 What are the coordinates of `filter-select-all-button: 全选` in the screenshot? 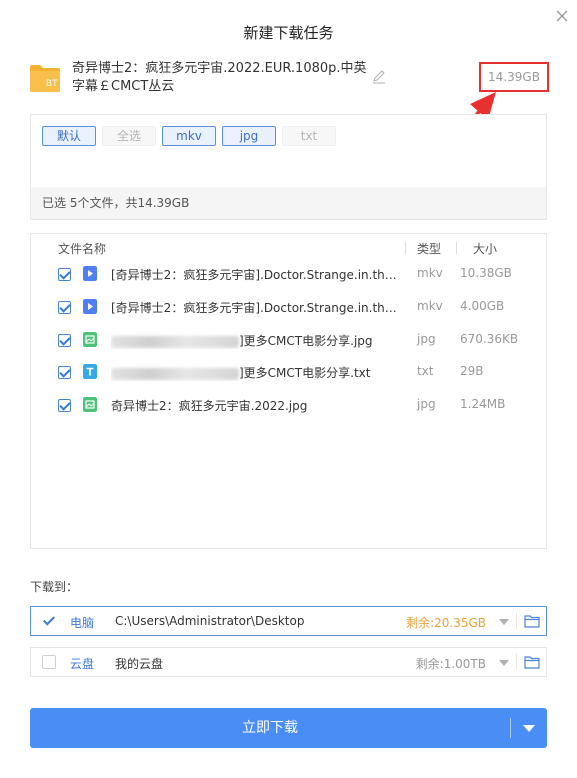 It's located at (129, 136).